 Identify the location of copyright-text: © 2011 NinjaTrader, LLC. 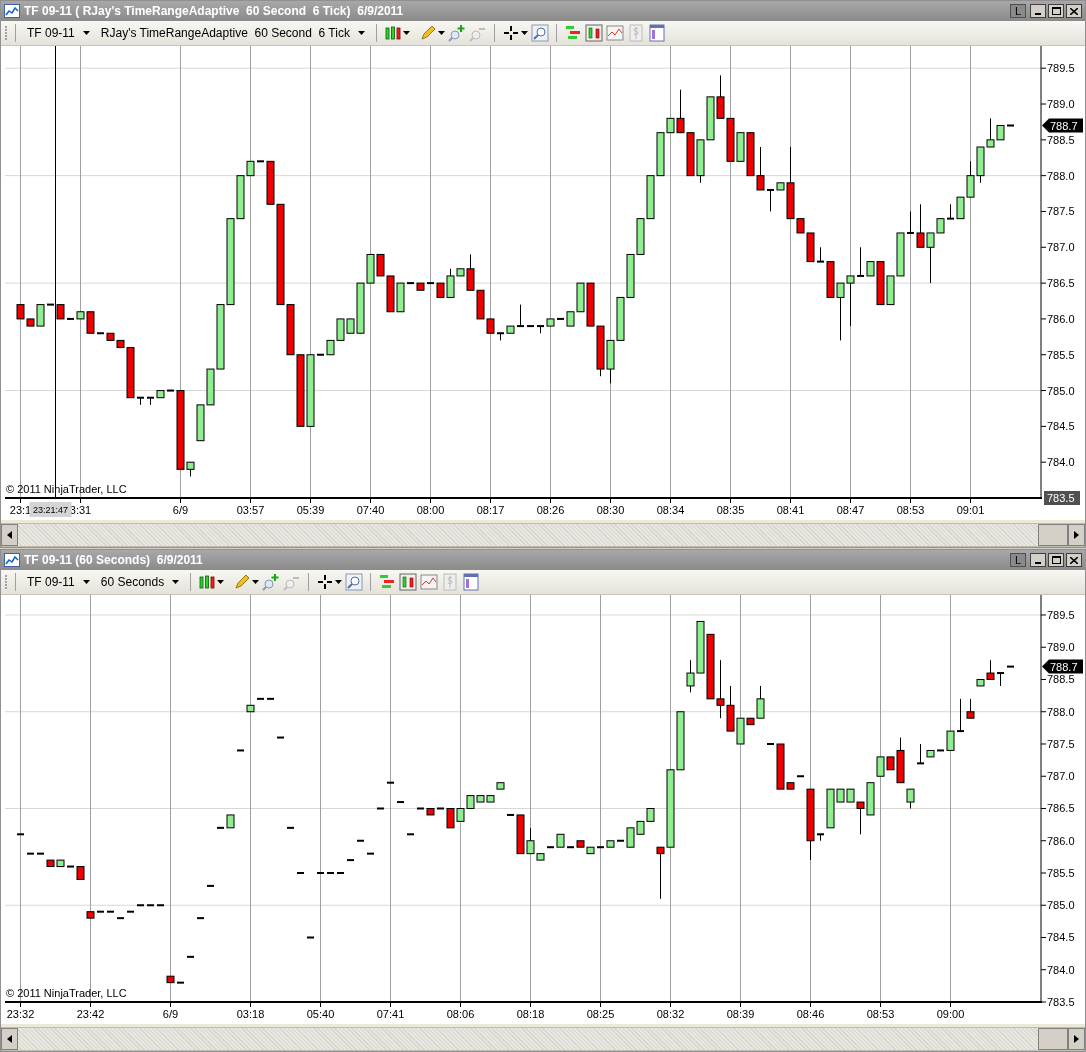
(66, 993).